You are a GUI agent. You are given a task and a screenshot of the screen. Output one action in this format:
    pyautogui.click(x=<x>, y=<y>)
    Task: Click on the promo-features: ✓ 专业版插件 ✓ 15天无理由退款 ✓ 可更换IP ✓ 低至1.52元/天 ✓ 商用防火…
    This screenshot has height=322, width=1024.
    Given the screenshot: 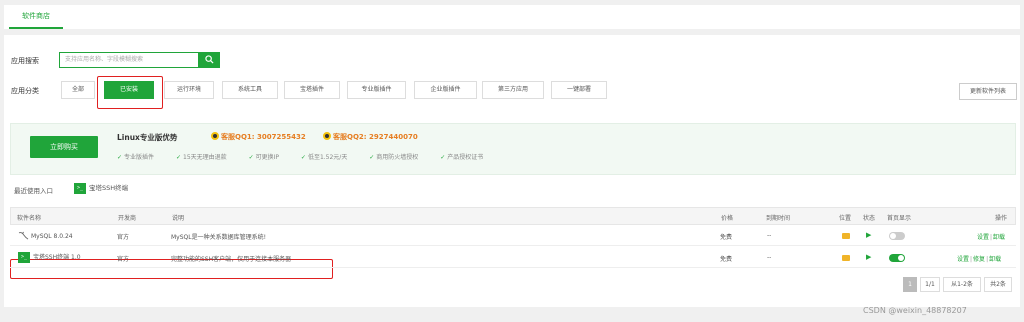 What is the action you would take?
    pyautogui.click(x=310, y=156)
    